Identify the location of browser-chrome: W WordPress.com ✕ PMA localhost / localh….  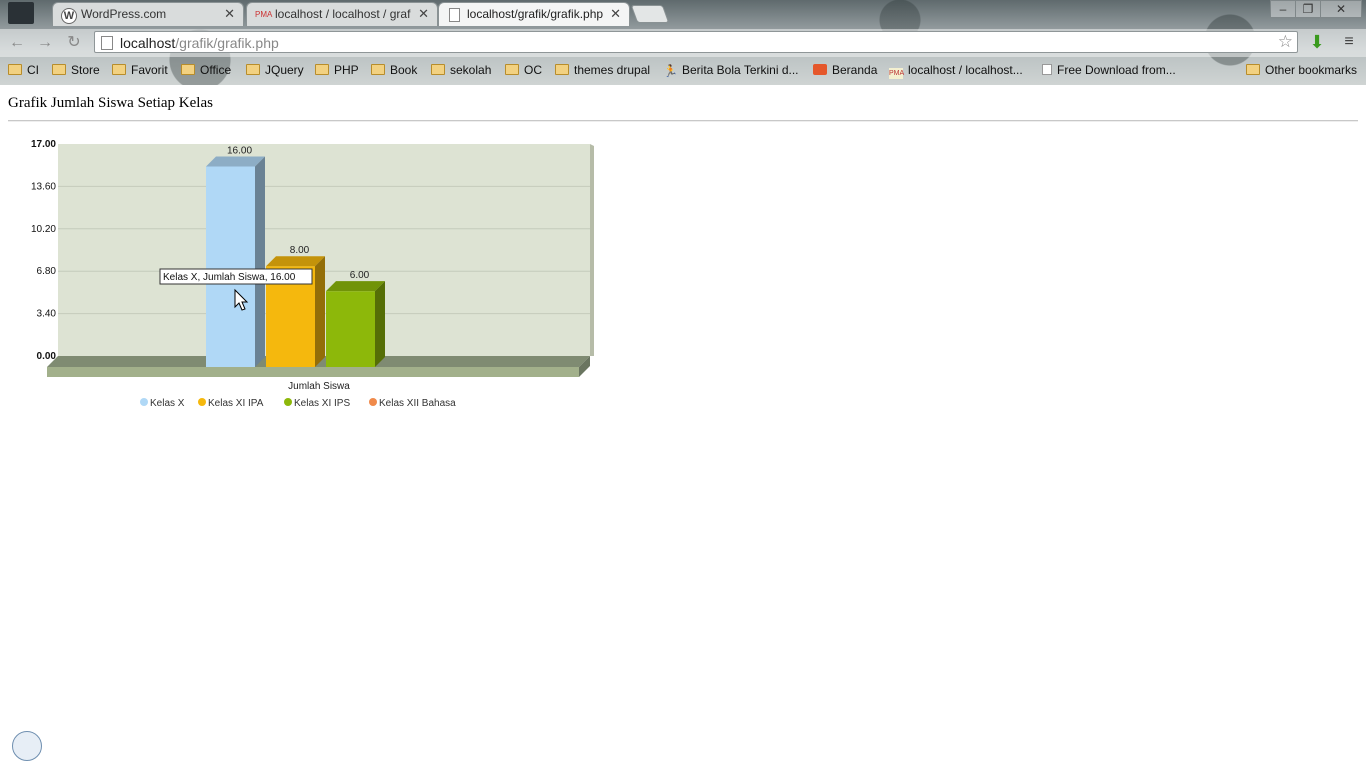
(683, 42).